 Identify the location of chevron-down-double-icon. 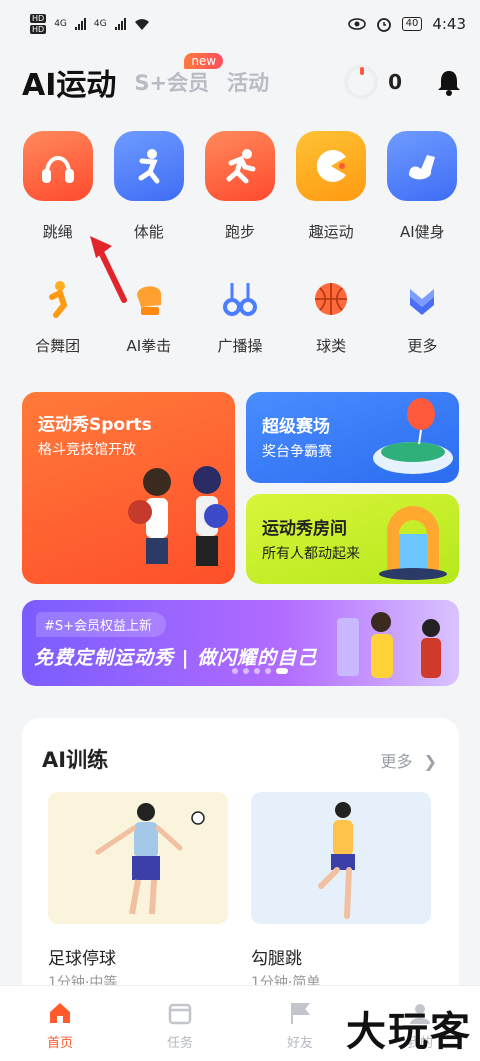
(422, 299).